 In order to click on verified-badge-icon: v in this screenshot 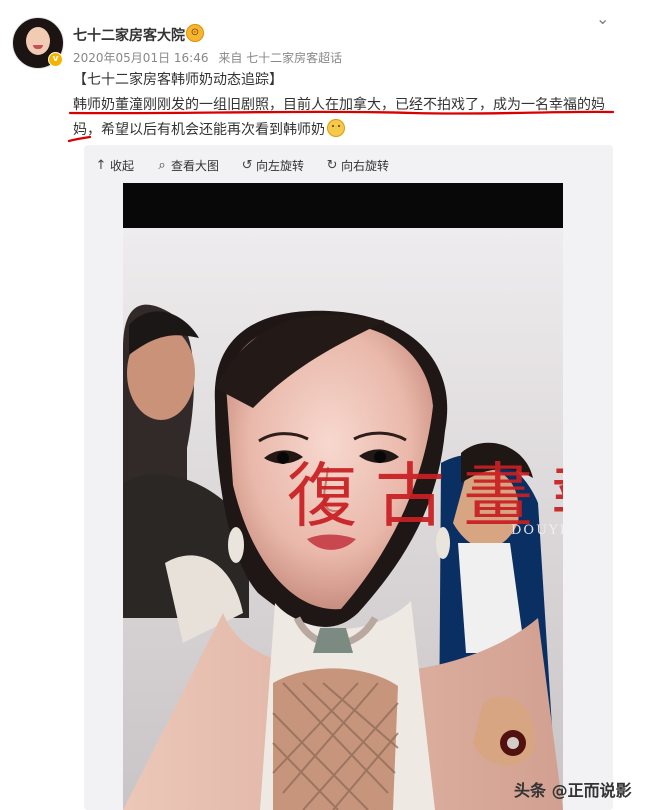, I will do `click(55, 59)`.